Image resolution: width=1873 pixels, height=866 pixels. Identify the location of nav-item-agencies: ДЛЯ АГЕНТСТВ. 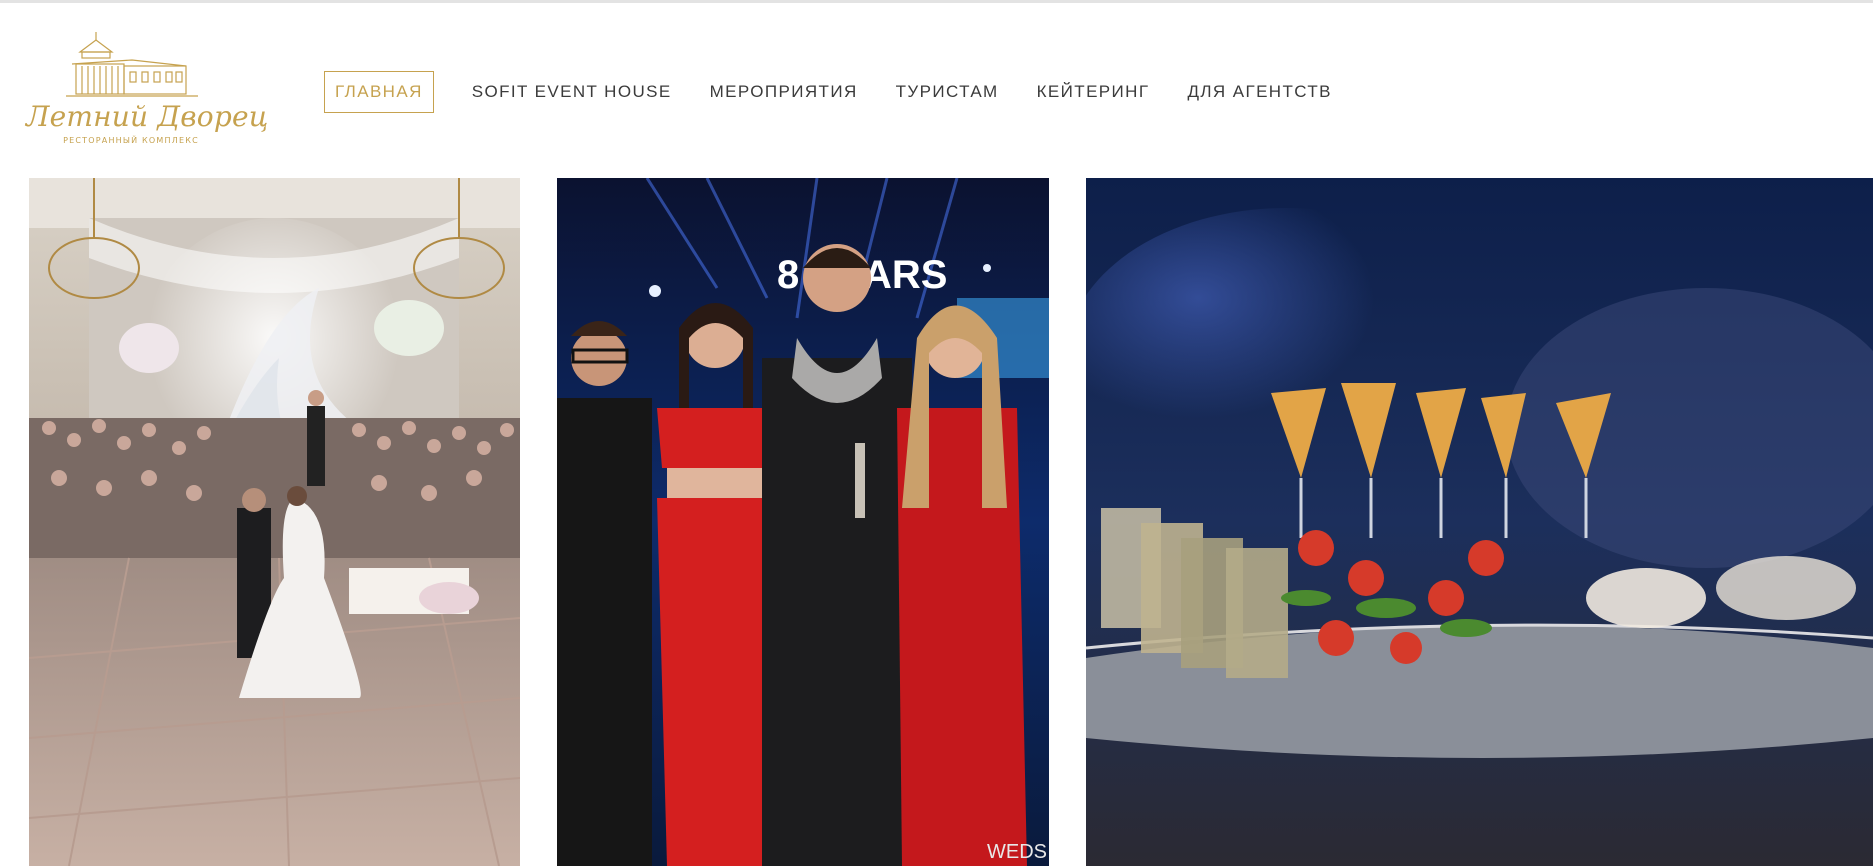
(1259, 92).